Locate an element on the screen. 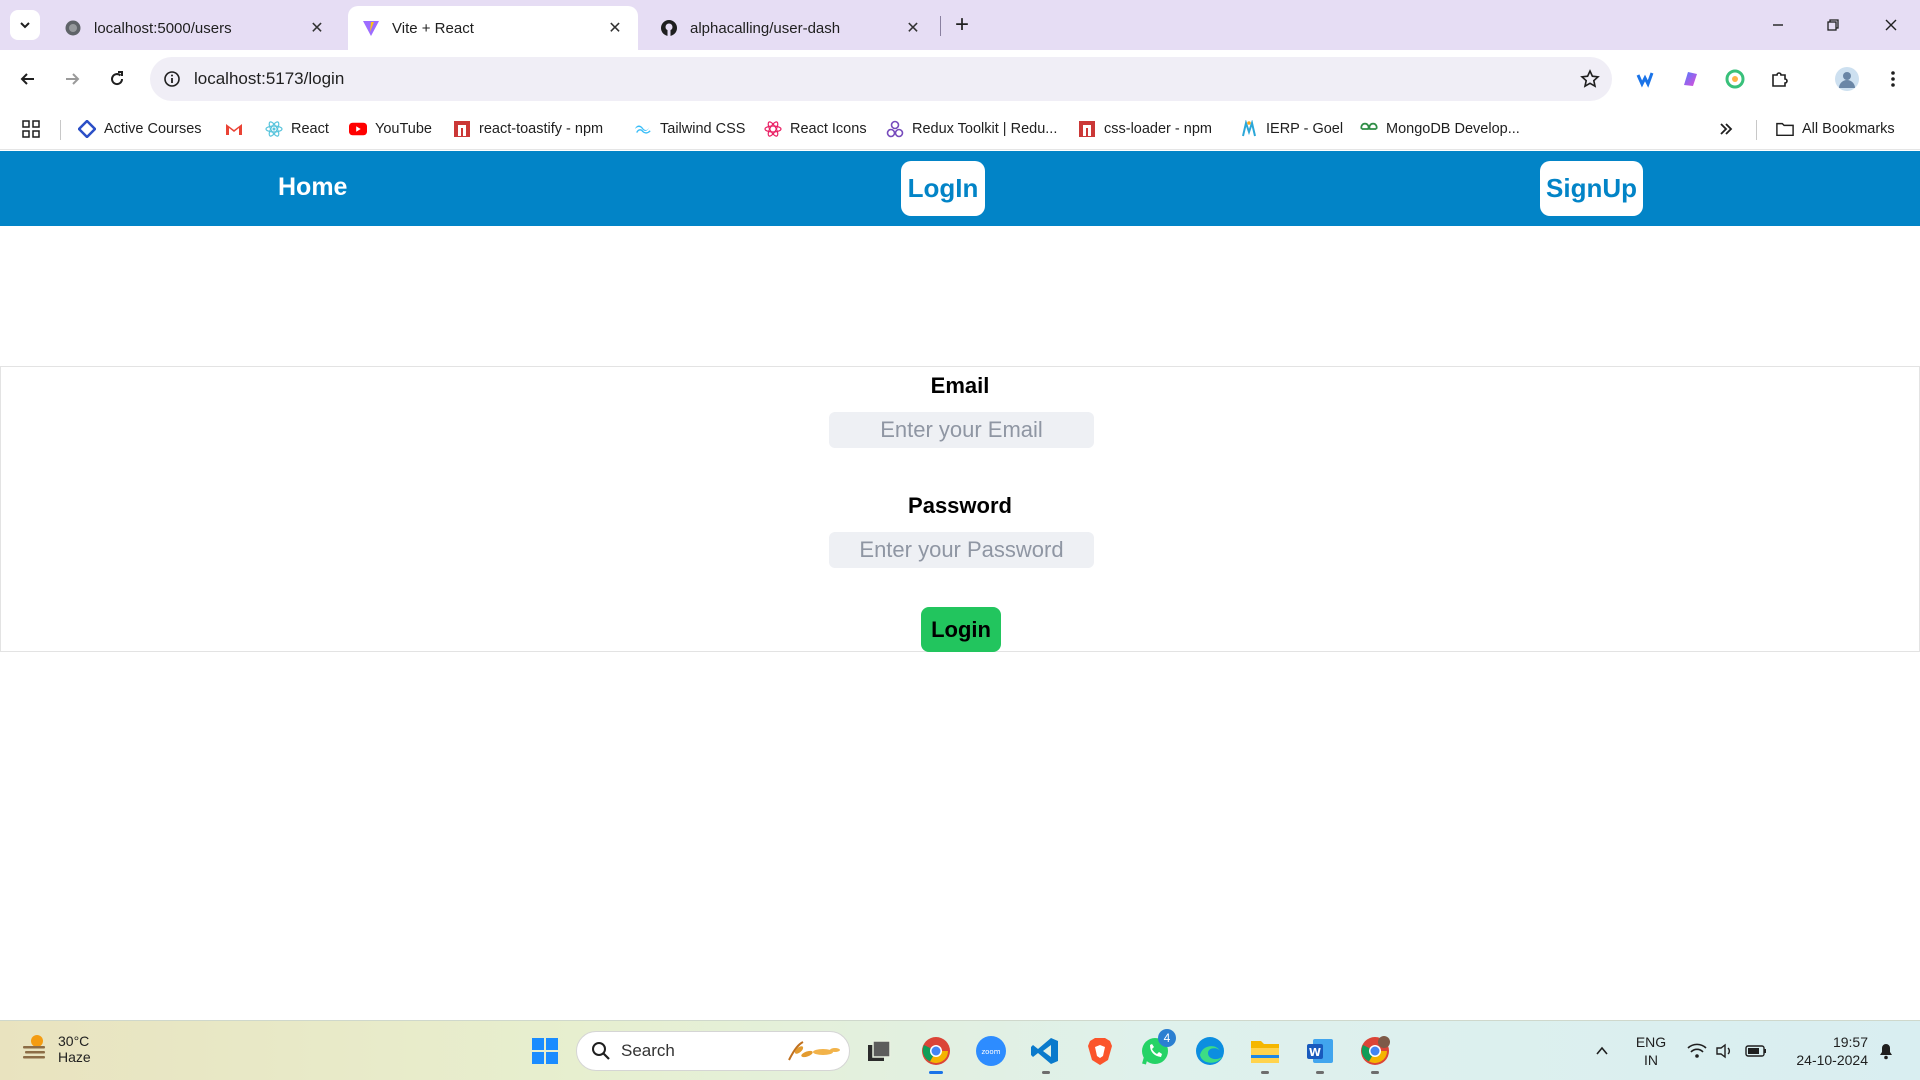 The height and width of the screenshot is (1080, 1920). nav-home-link: Home is located at coordinates (312, 187).